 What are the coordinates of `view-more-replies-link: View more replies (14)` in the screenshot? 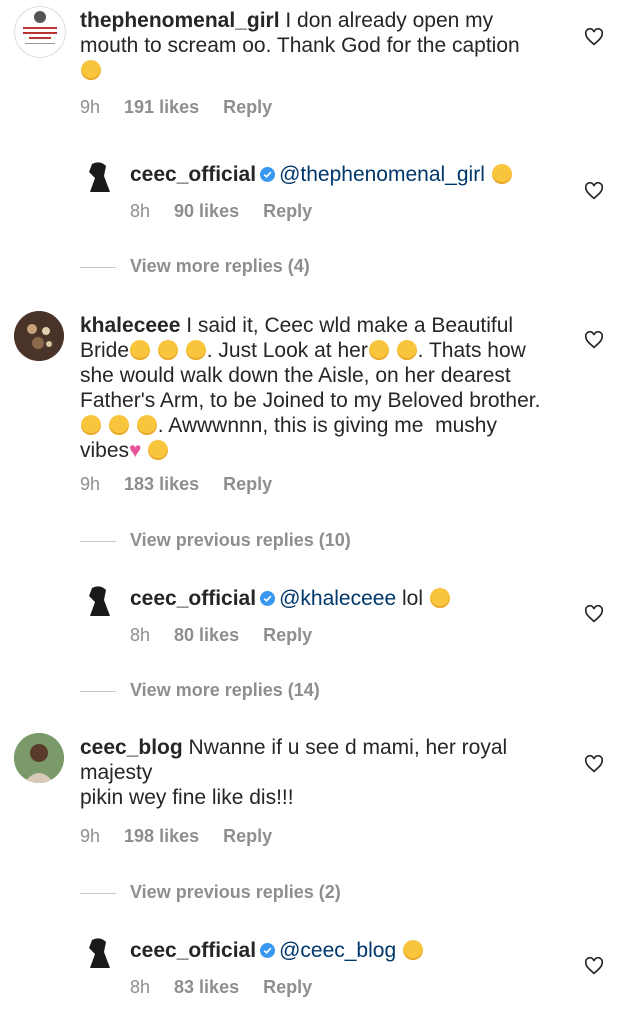 It's located at (200, 690).